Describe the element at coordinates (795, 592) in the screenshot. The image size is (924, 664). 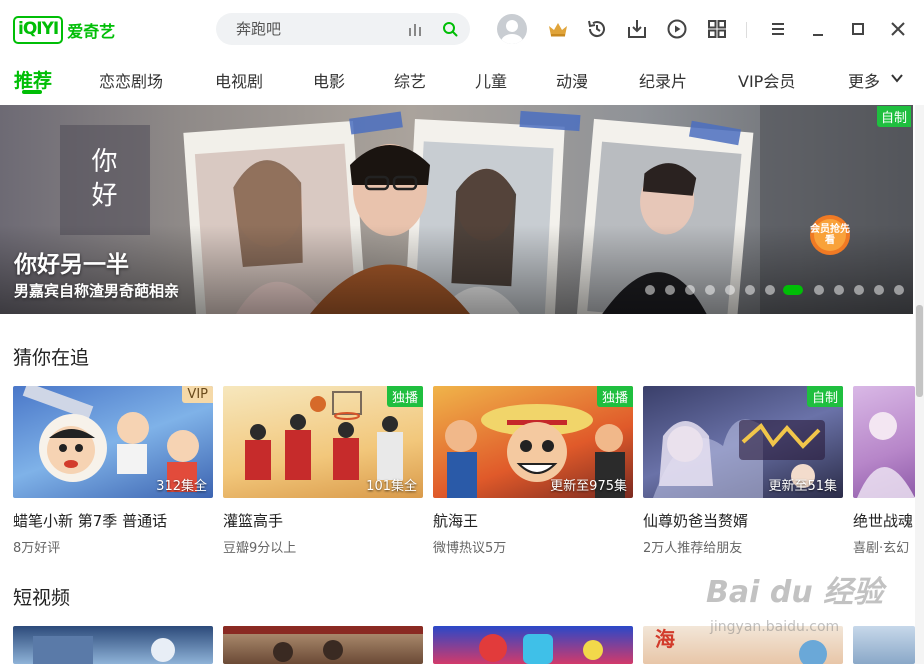
I see `watermark-logo-text: Bai du 经验` at that location.